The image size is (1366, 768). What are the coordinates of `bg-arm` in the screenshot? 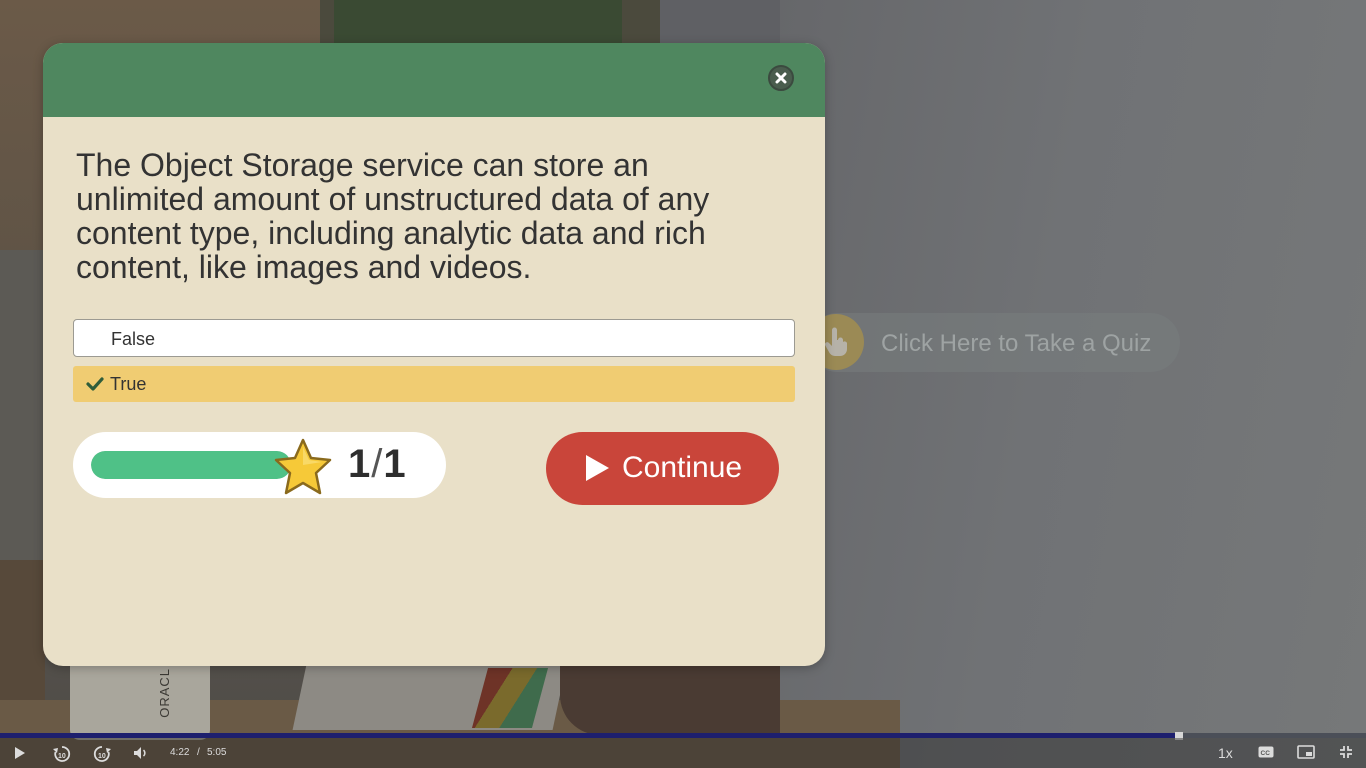 It's located at (670, 697).